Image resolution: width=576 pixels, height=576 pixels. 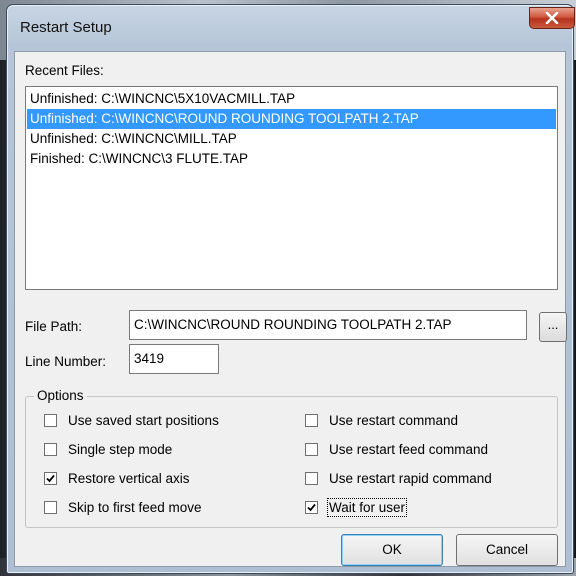 I want to click on option-label: Use restart command, so click(x=394, y=420).